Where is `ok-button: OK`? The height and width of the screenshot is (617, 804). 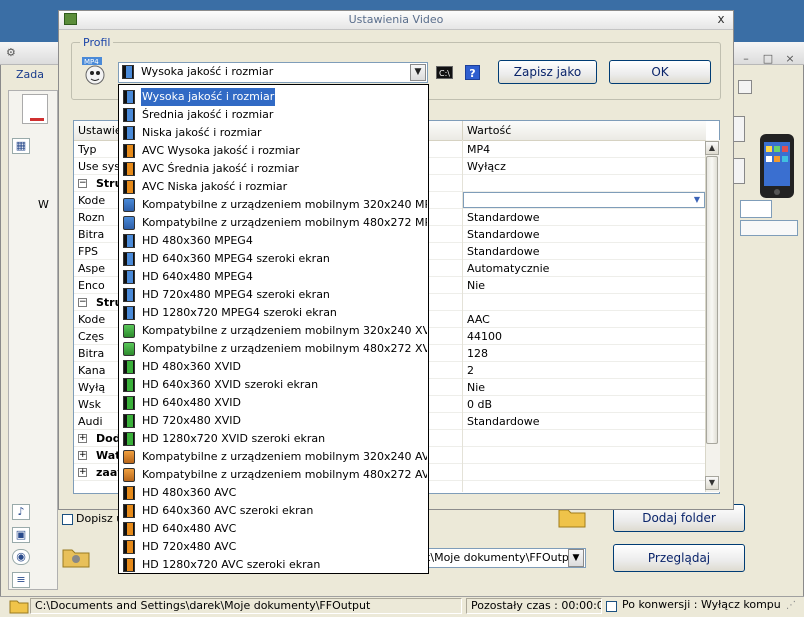 ok-button: OK is located at coordinates (660, 72).